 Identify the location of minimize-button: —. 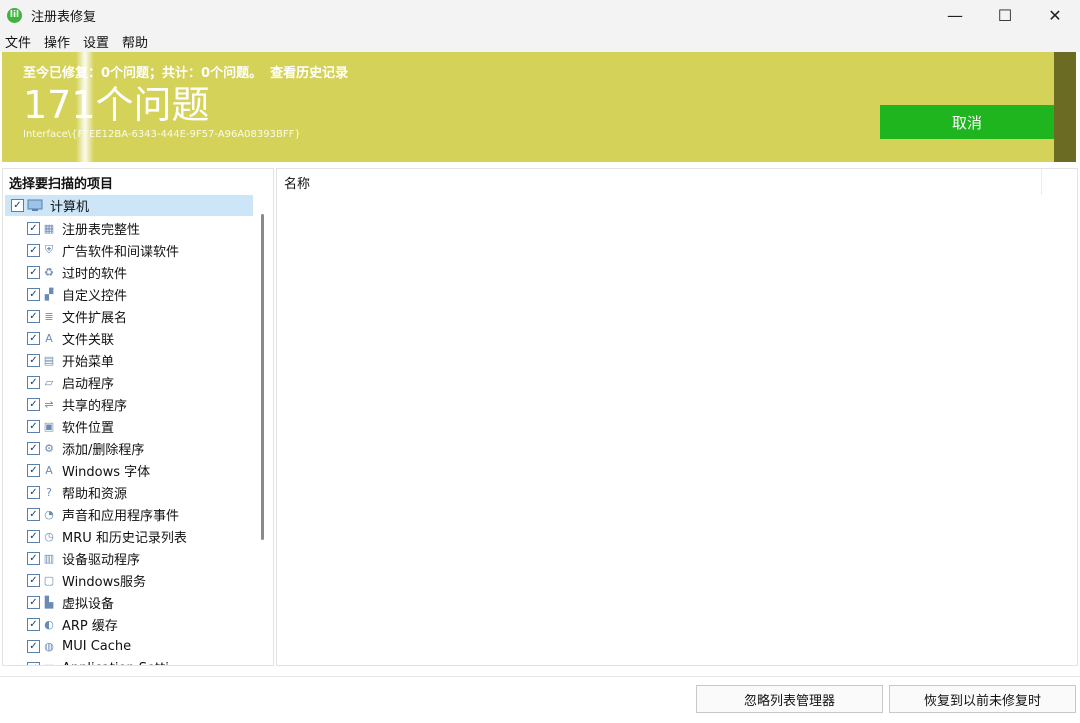
(955, 15).